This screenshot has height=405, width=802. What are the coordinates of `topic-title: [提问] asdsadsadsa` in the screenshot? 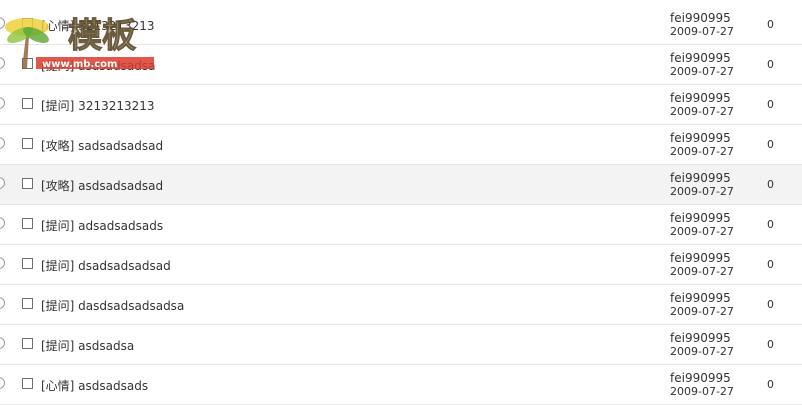 It's located at (98, 65).